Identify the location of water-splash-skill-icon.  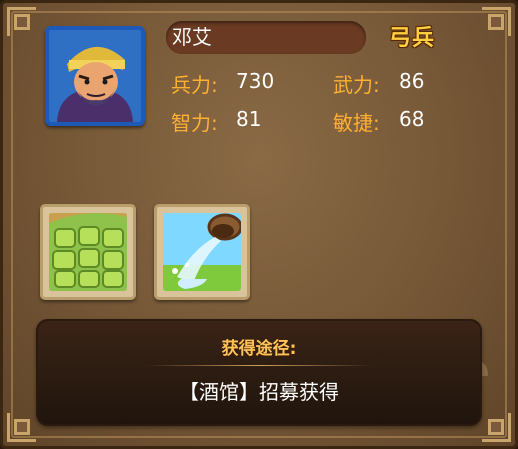
(202, 252).